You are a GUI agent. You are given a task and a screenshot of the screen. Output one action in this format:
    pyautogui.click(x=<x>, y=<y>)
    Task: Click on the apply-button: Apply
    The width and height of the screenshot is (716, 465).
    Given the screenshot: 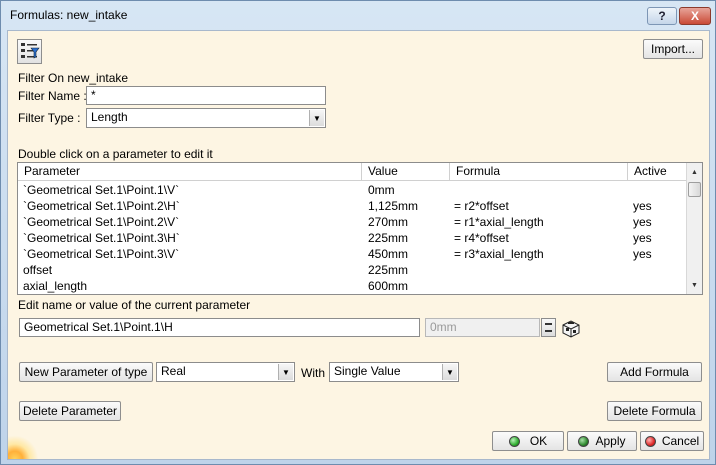 What is the action you would take?
    pyautogui.click(x=602, y=441)
    